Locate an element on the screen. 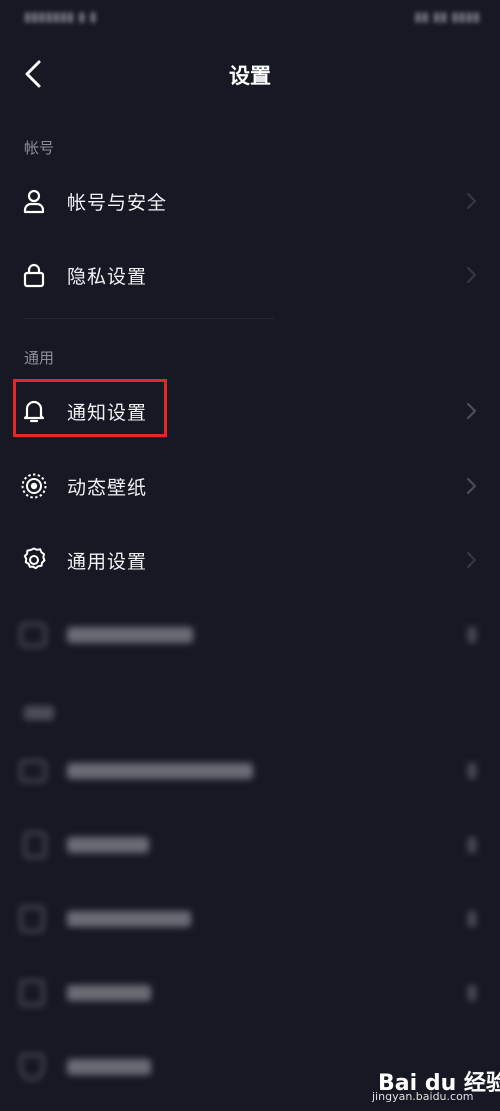  gear-icon is located at coordinates (34, 558).